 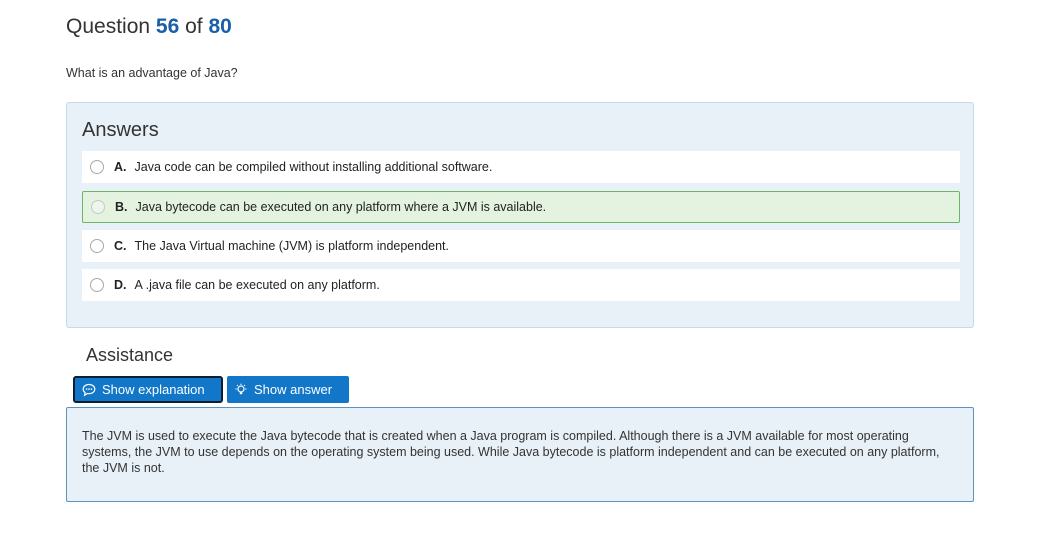 What do you see at coordinates (241, 388) in the screenshot?
I see `lightbulb-icon` at bounding box center [241, 388].